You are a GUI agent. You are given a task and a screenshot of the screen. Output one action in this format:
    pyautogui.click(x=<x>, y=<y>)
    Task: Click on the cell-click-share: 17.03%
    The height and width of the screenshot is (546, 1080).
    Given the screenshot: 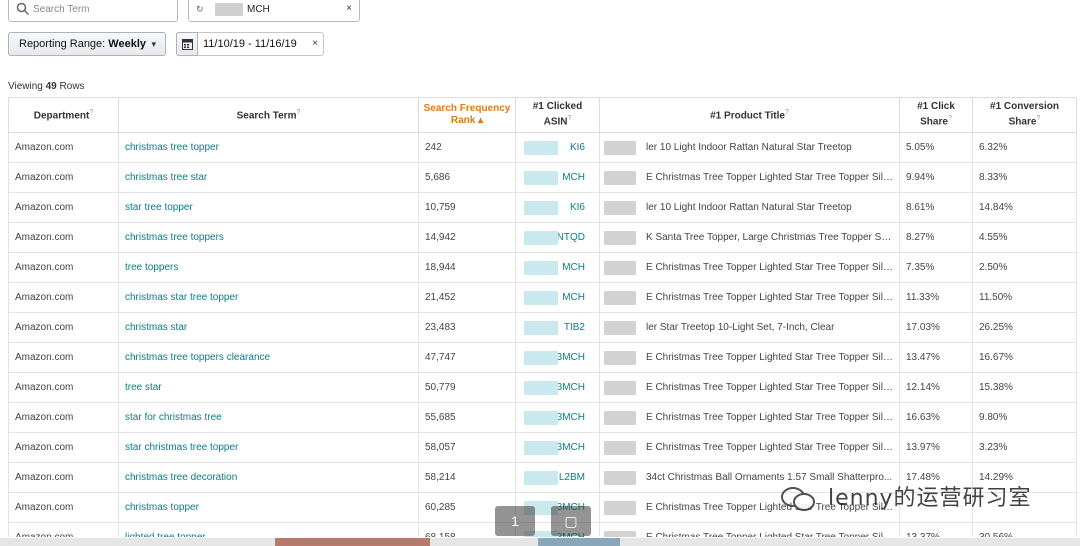 What is the action you would take?
    pyautogui.click(x=936, y=327)
    